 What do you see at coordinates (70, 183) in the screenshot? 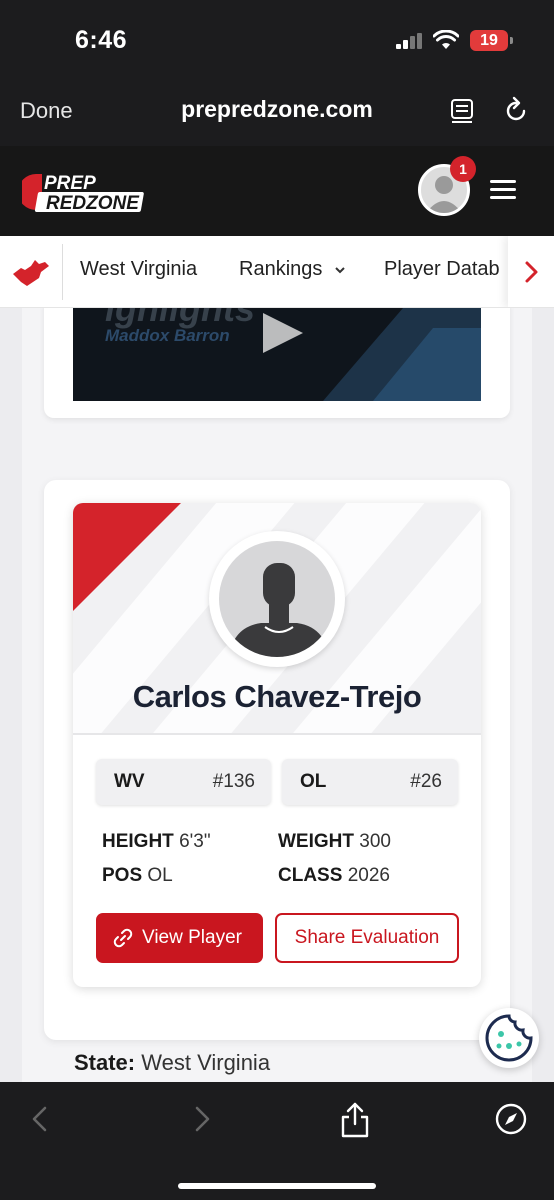
I see `svg-text: PREP` at bounding box center [70, 183].